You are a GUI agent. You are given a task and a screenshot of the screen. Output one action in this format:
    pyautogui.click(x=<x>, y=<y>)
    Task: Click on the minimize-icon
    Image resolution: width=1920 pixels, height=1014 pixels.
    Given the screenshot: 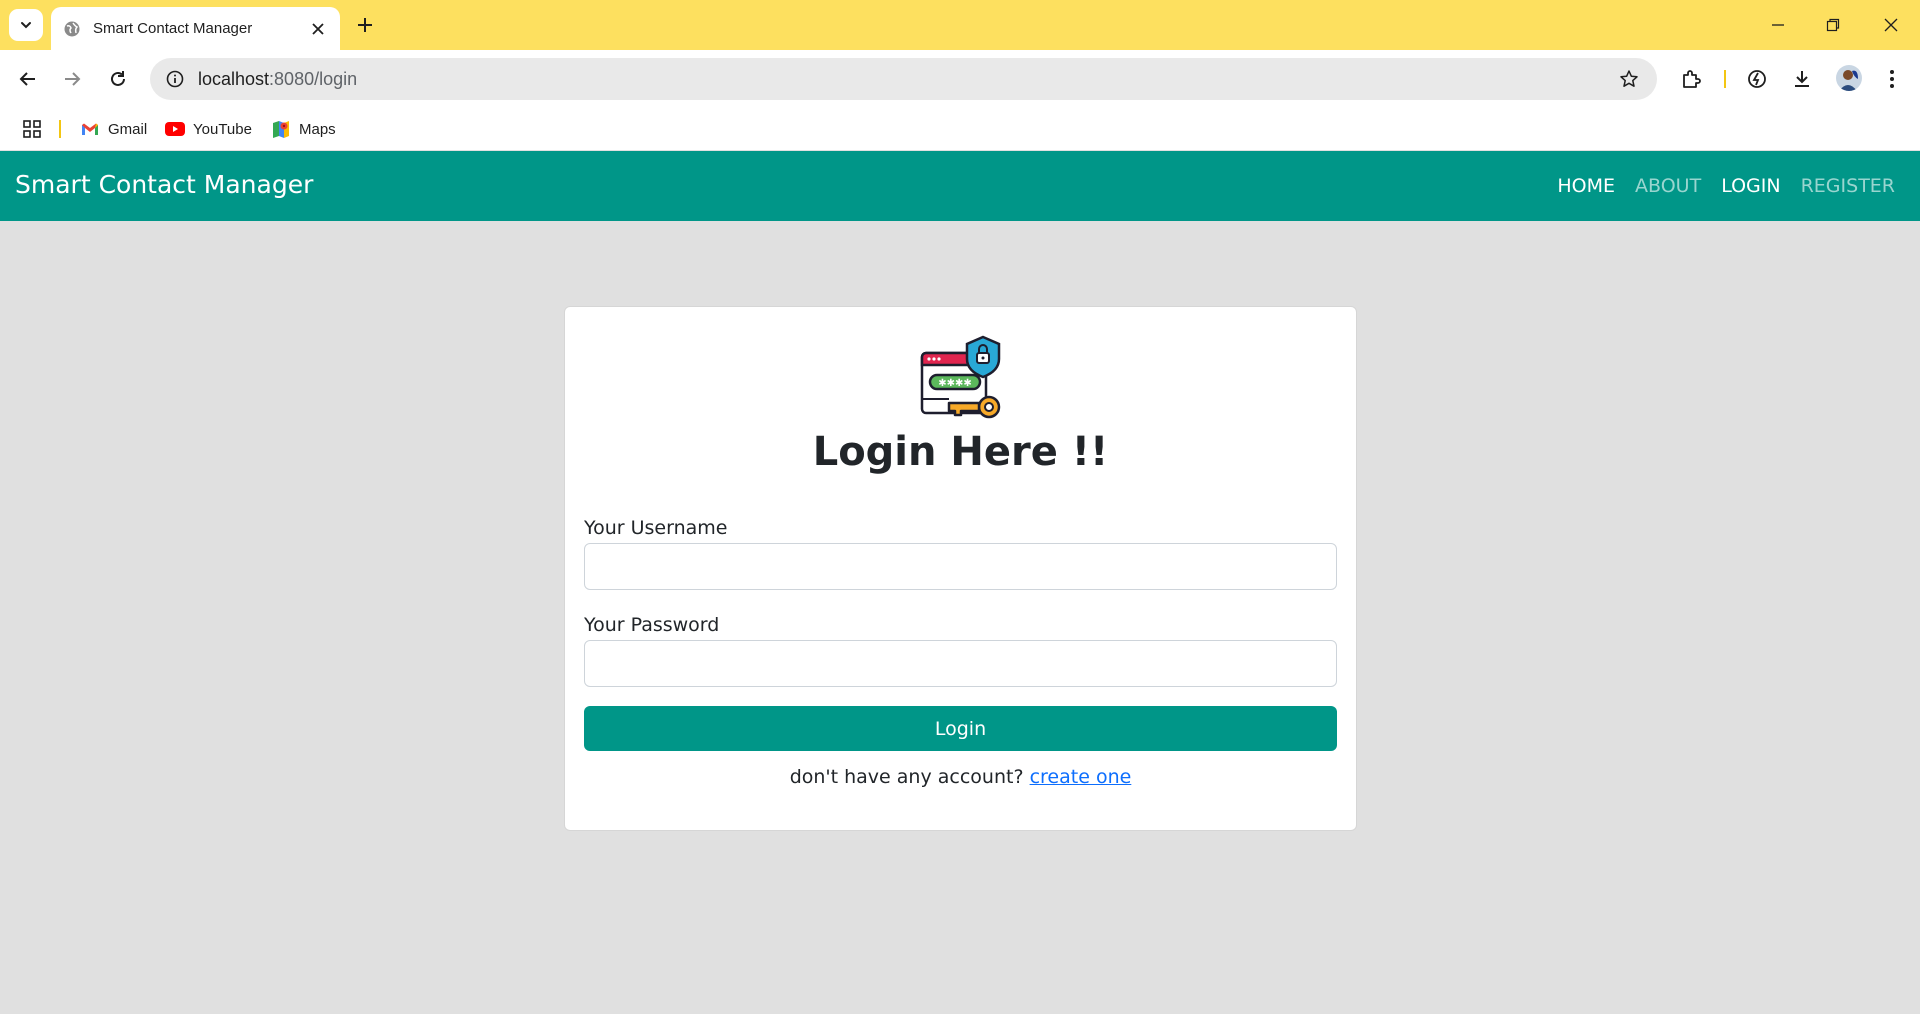 What is the action you would take?
    pyautogui.click(x=1778, y=25)
    